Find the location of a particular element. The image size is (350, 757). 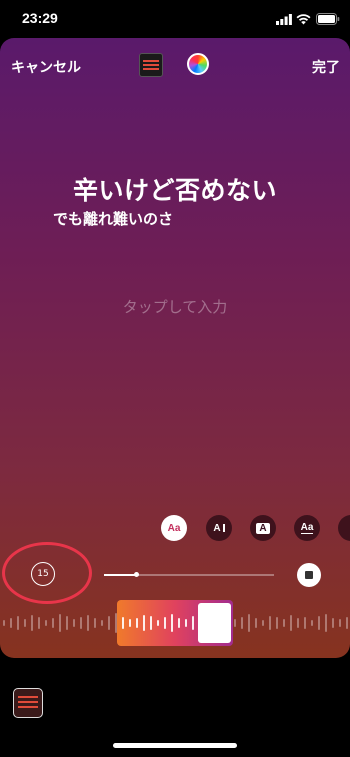

color-wheel-icon is located at coordinates (198, 64).